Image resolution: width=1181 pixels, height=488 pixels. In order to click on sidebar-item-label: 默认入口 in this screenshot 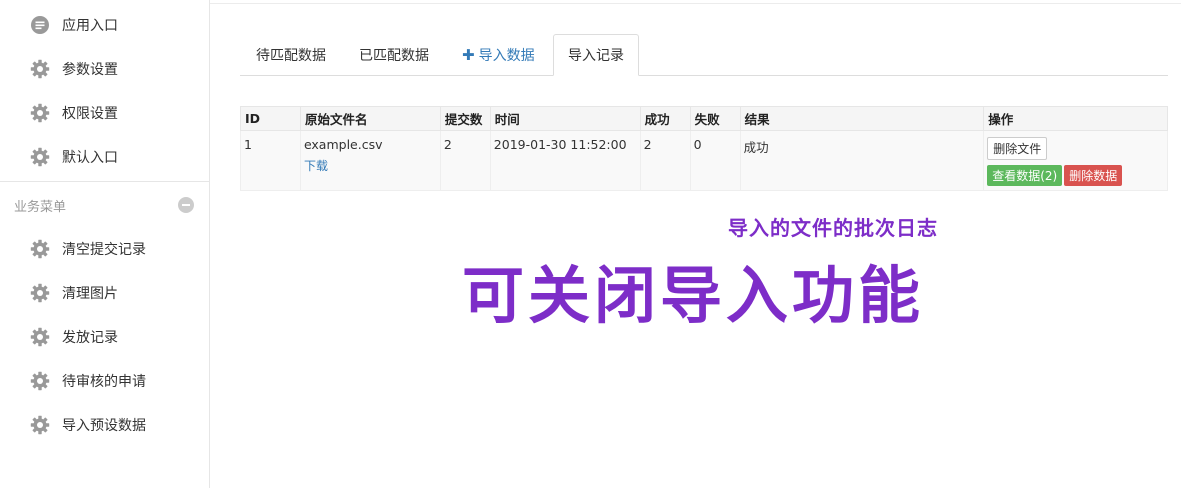, I will do `click(90, 158)`.